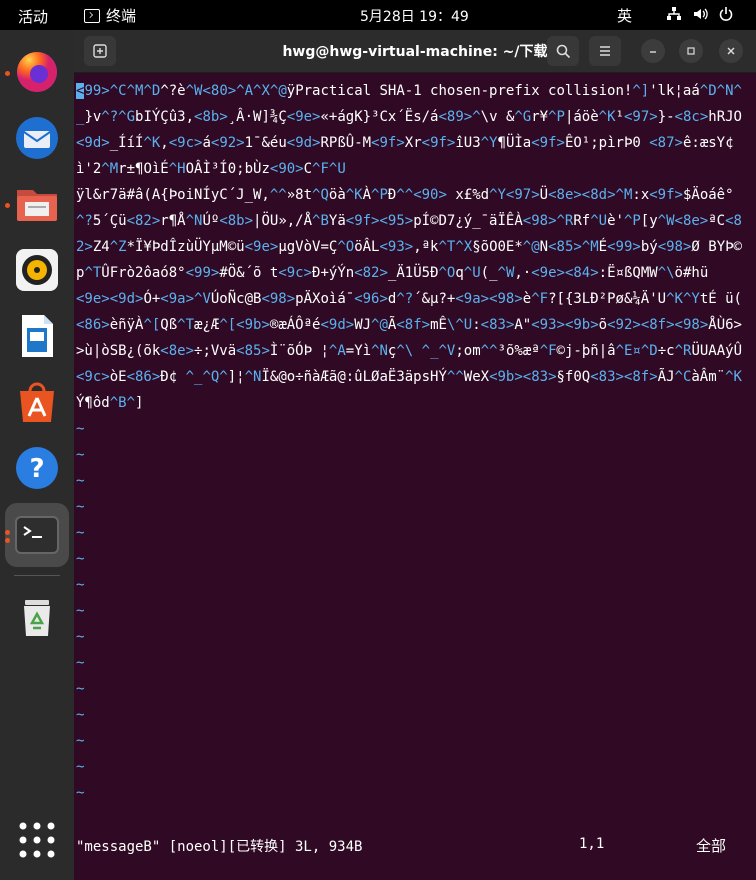  What do you see at coordinates (177, 351) in the screenshot?
I see `escape-sequence: <8e>` at bounding box center [177, 351].